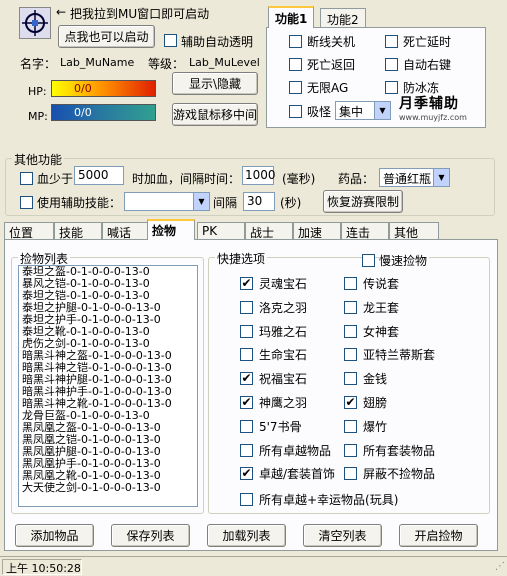 Image resolution: width=507 pixels, height=576 pixels. Describe the element at coordinates (108, 488) in the screenshot. I see `list-item: 大天使之剑-0-1-0-0-0-13-0` at that location.